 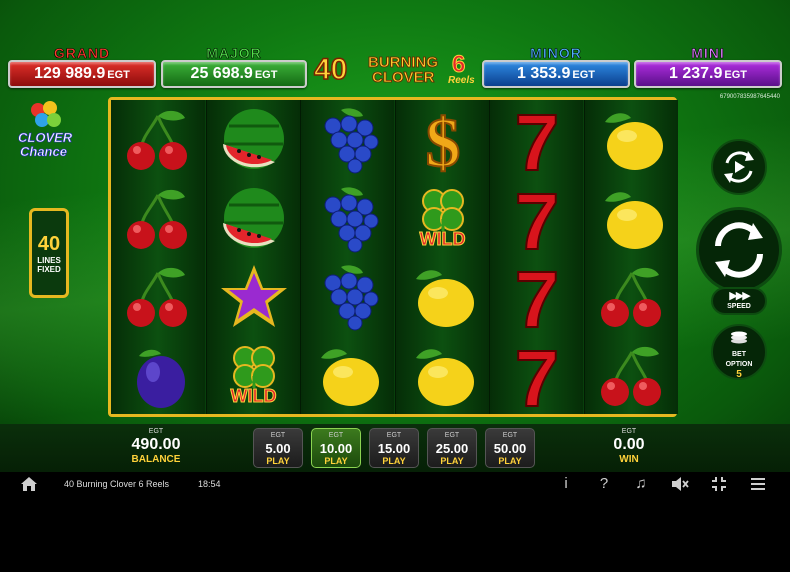 What do you see at coordinates (254, 296) in the screenshot?
I see `symbol-star` at bounding box center [254, 296].